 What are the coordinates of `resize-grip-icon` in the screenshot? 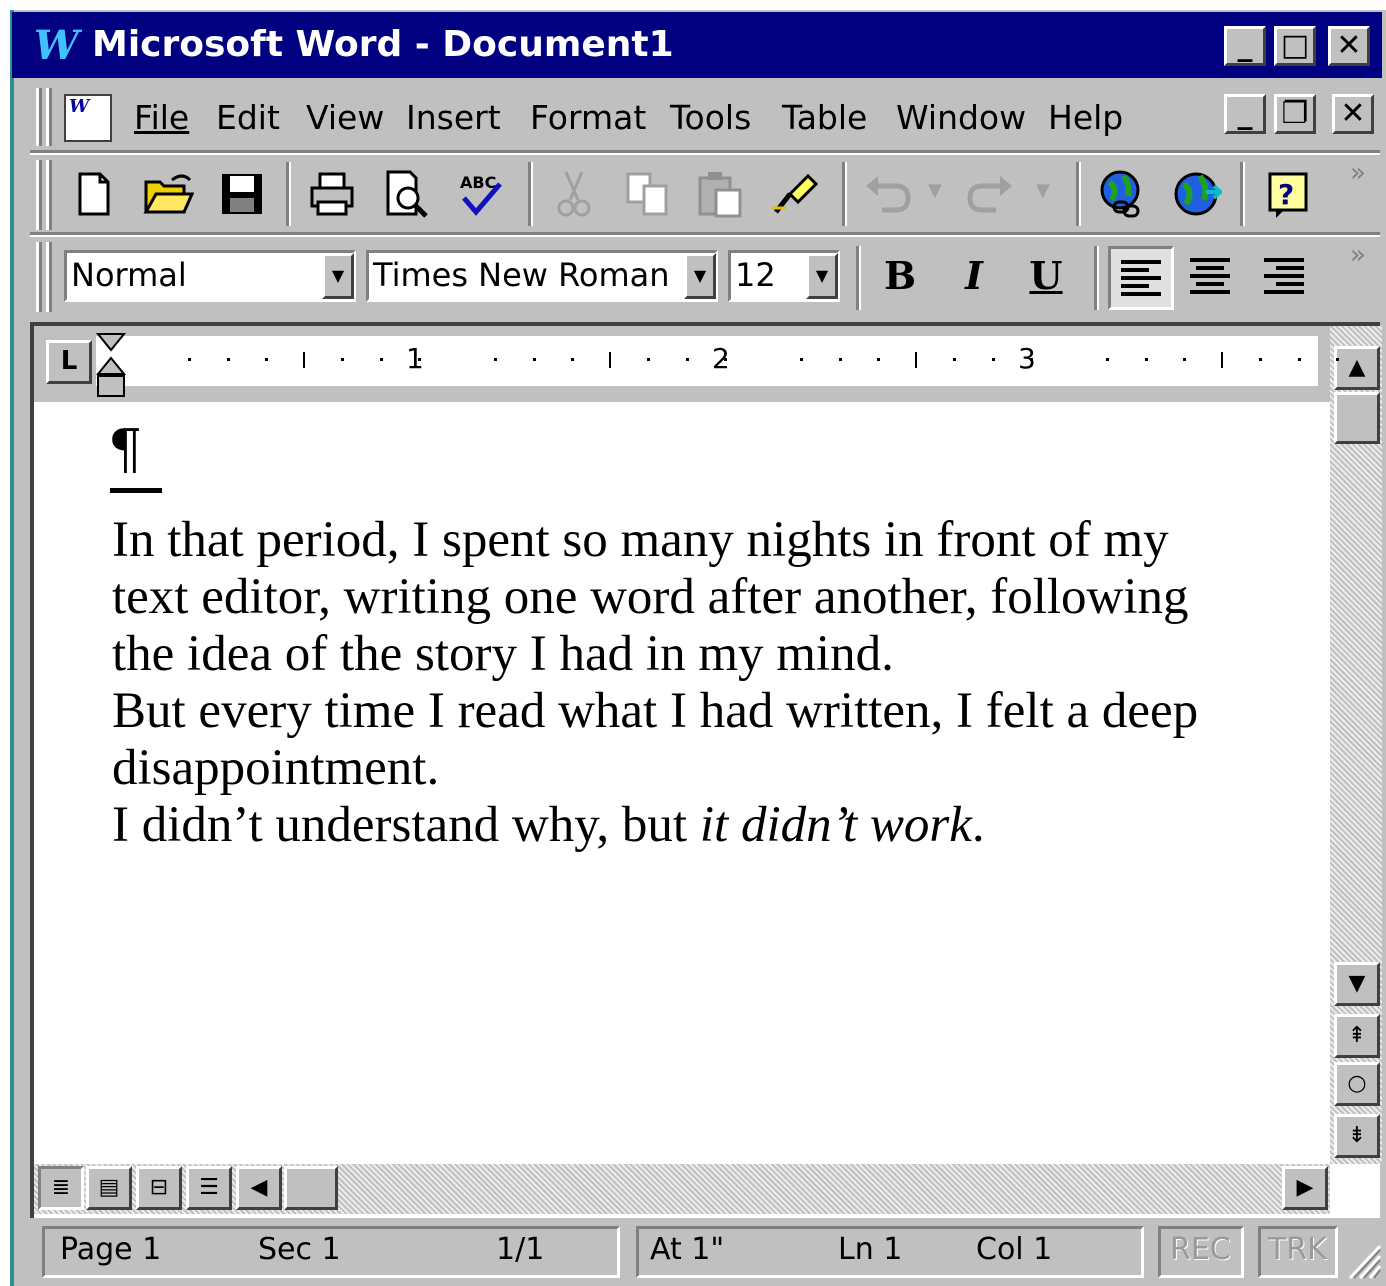 It's located at (1363, 1260).